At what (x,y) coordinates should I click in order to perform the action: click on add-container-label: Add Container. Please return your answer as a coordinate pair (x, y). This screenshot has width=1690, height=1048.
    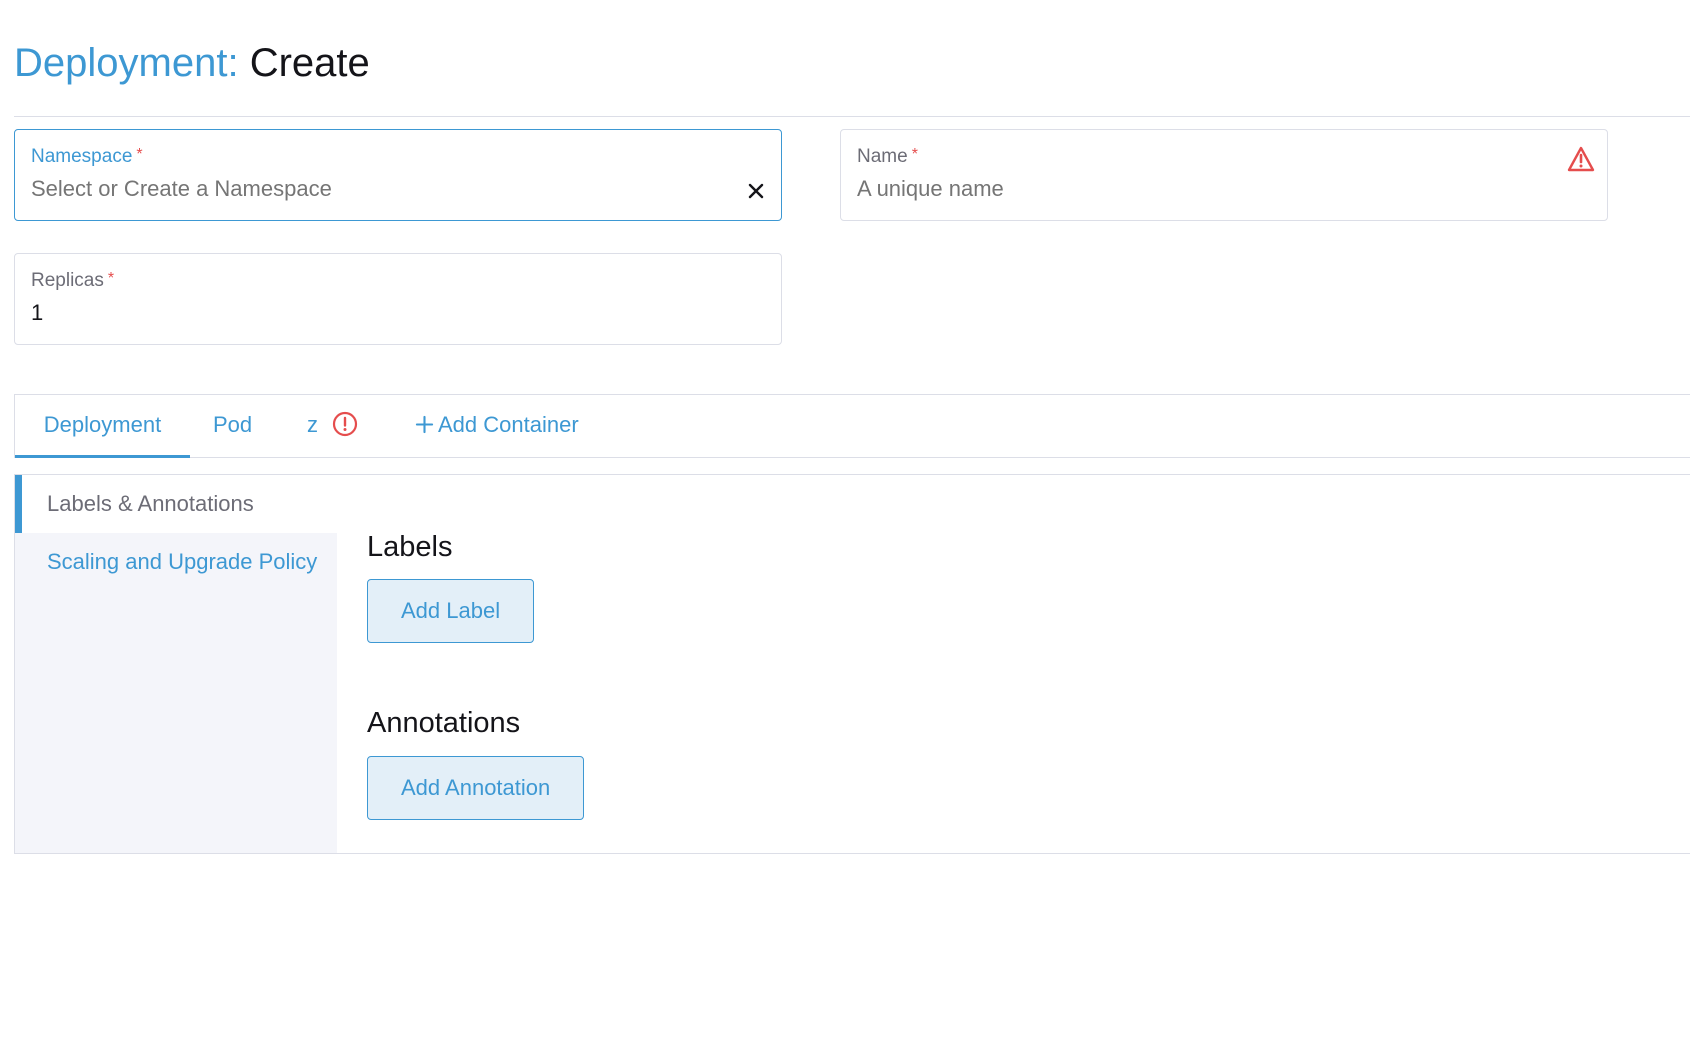
    Looking at the image, I should click on (508, 424).